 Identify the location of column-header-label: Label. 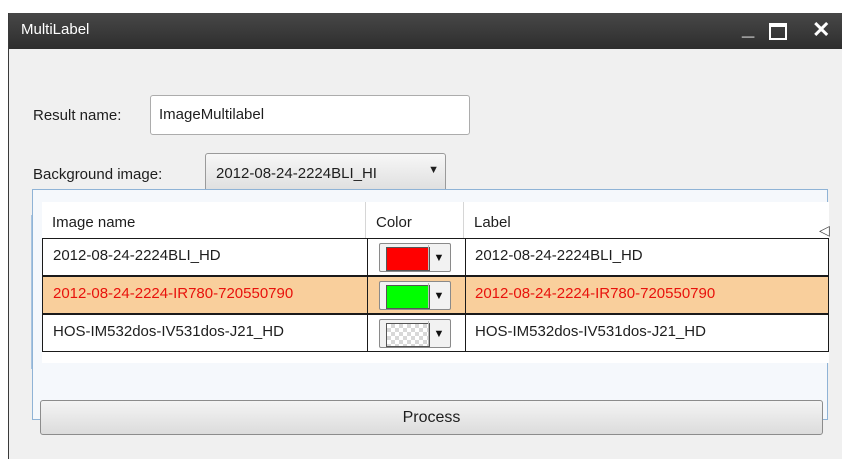
(492, 222).